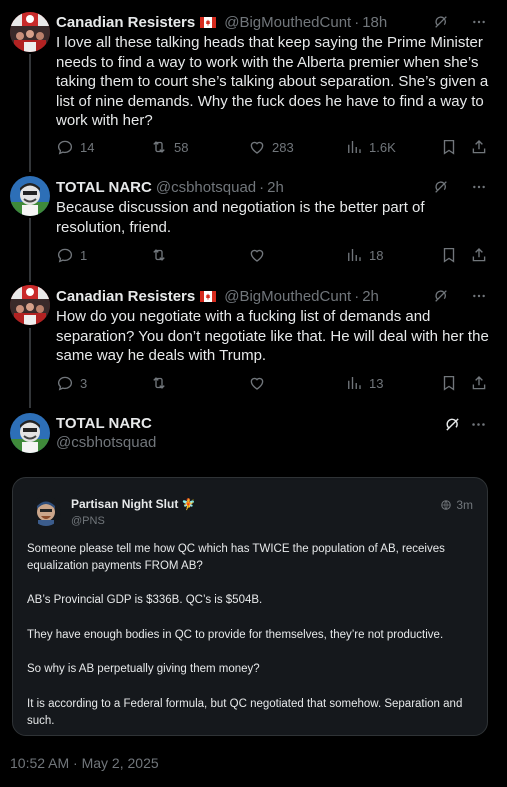  Describe the element at coordinates (106, 442) in the screenshot. I see `main-author-handle: @csbhotsquad` at that location.